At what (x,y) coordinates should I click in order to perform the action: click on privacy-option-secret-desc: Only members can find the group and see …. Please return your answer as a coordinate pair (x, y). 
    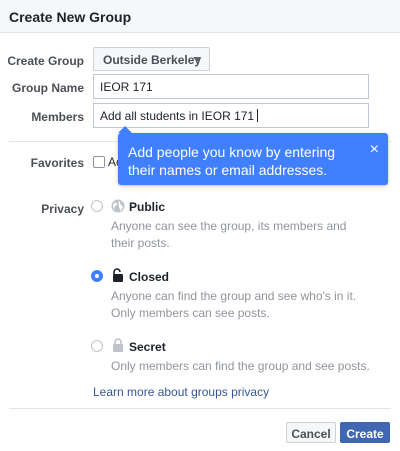
    Looking at the image, I should click on (240, 366).